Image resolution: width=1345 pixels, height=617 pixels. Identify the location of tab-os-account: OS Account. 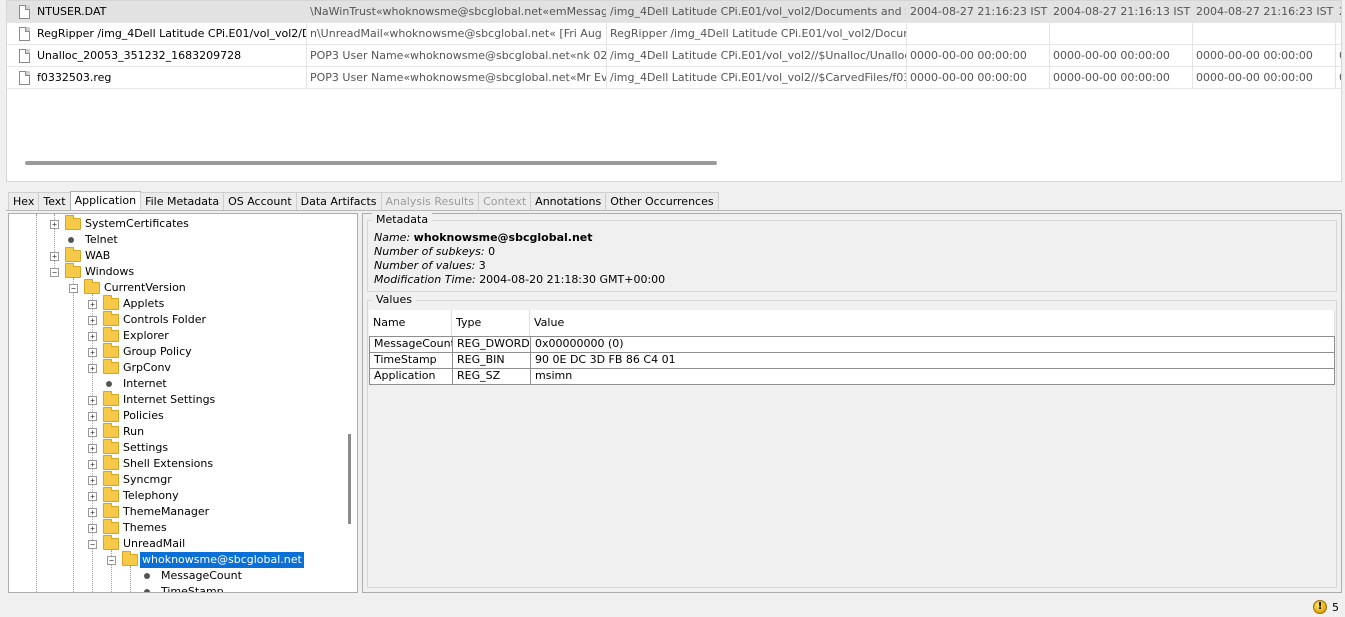
(260, 201).